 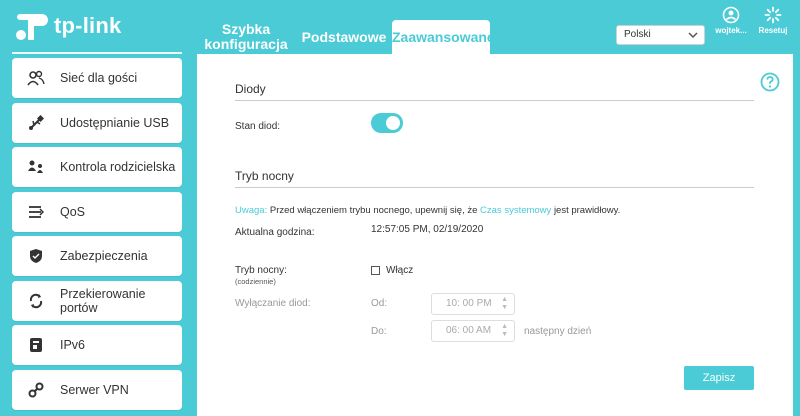 I want to click on tab-advanced: Zaawansowane, so click(x=443, y=37).